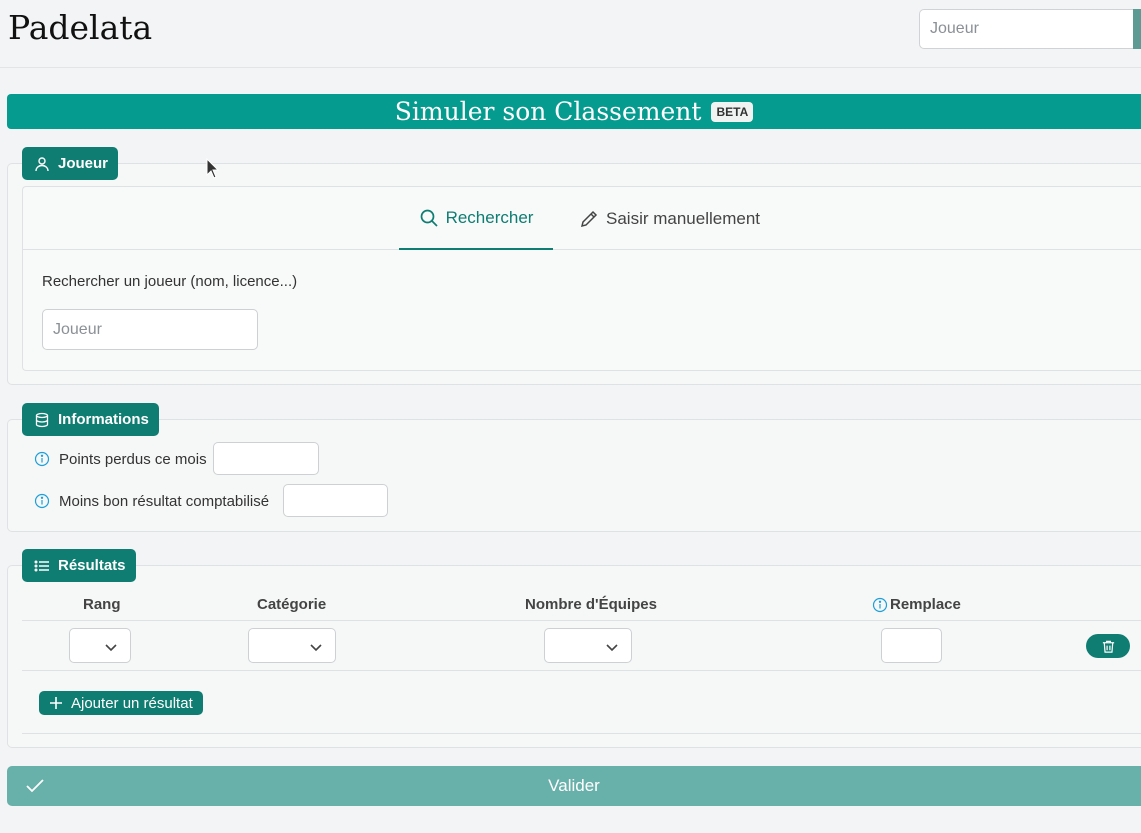 This screenshot has height=833, width=1141. What do you see at coordinates (213, 168) in the screenshot?
I see `mouse-cursor-icon` at bounding box center [213, 168].